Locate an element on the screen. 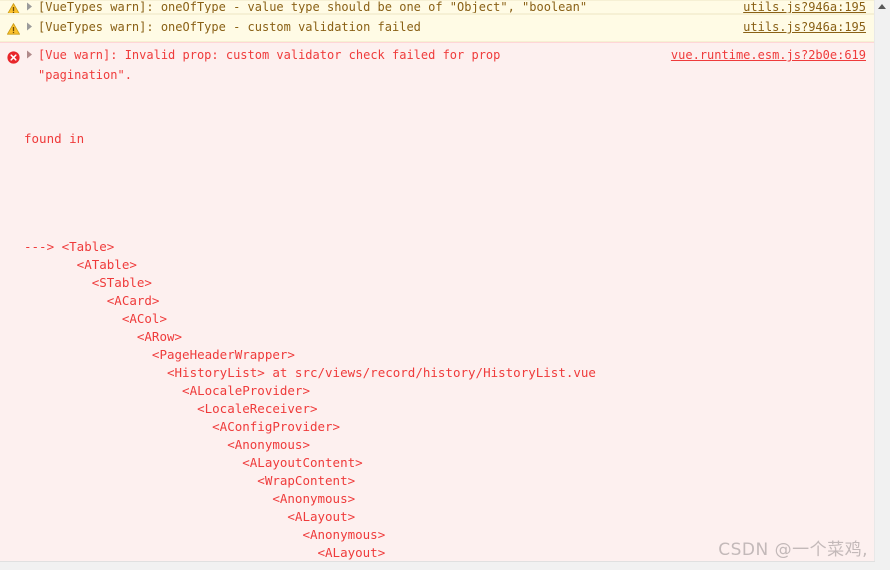  stack-trace-line: <ACard> is located at coordinates (92, 300).